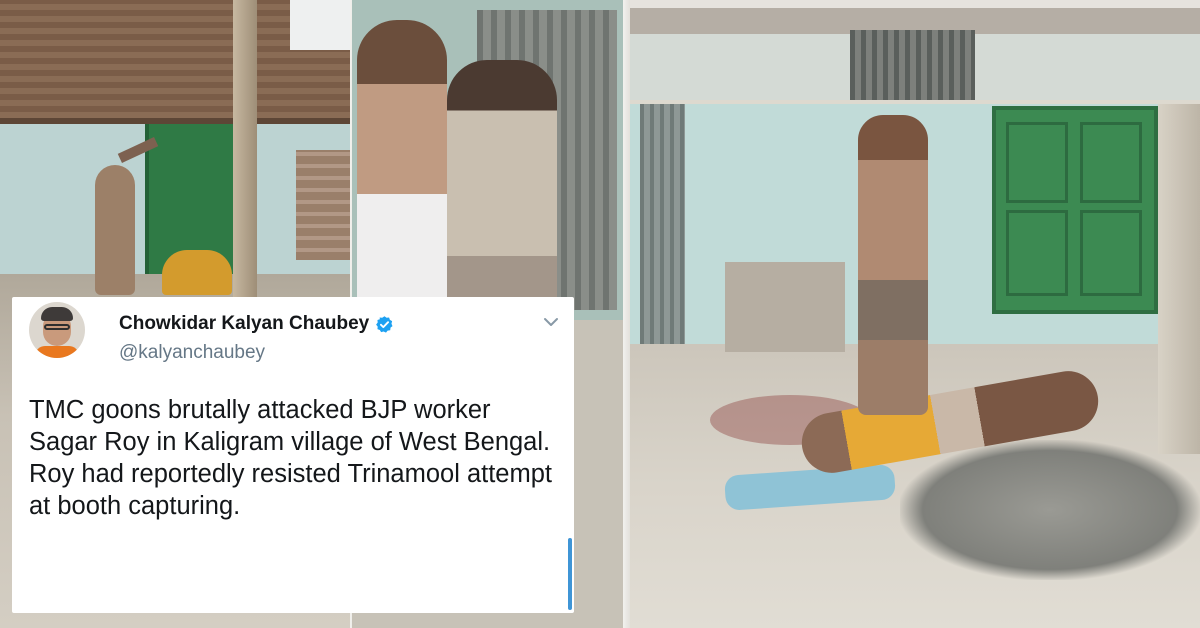 The height and width of the screenshot is (628, 1200). I want to click on wooden-pole, so click(245, 150).